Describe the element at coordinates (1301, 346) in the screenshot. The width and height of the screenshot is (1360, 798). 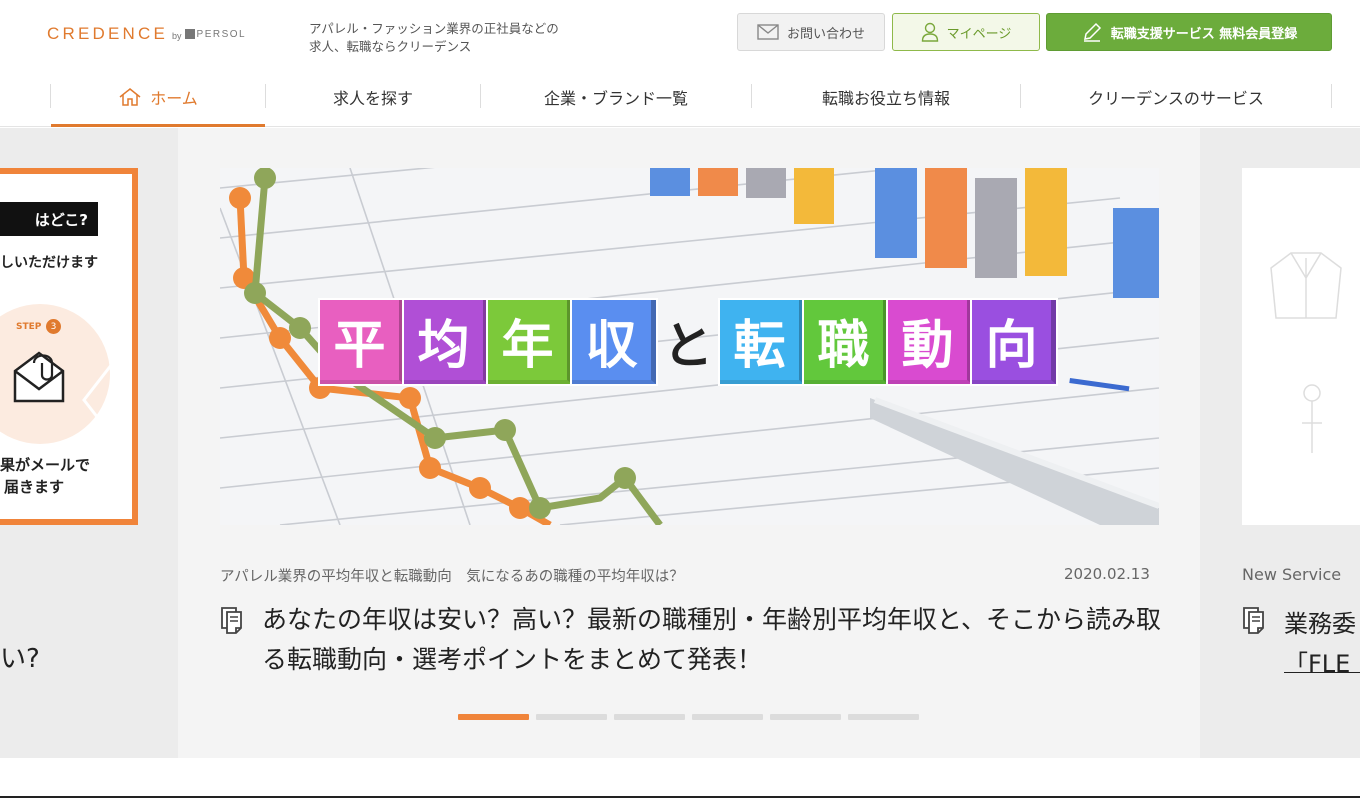
I see `next-slide-image` at that location.